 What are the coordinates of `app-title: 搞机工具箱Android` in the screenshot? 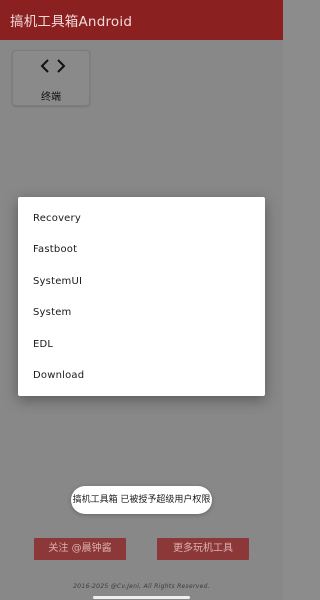 It's located at (71, 22).